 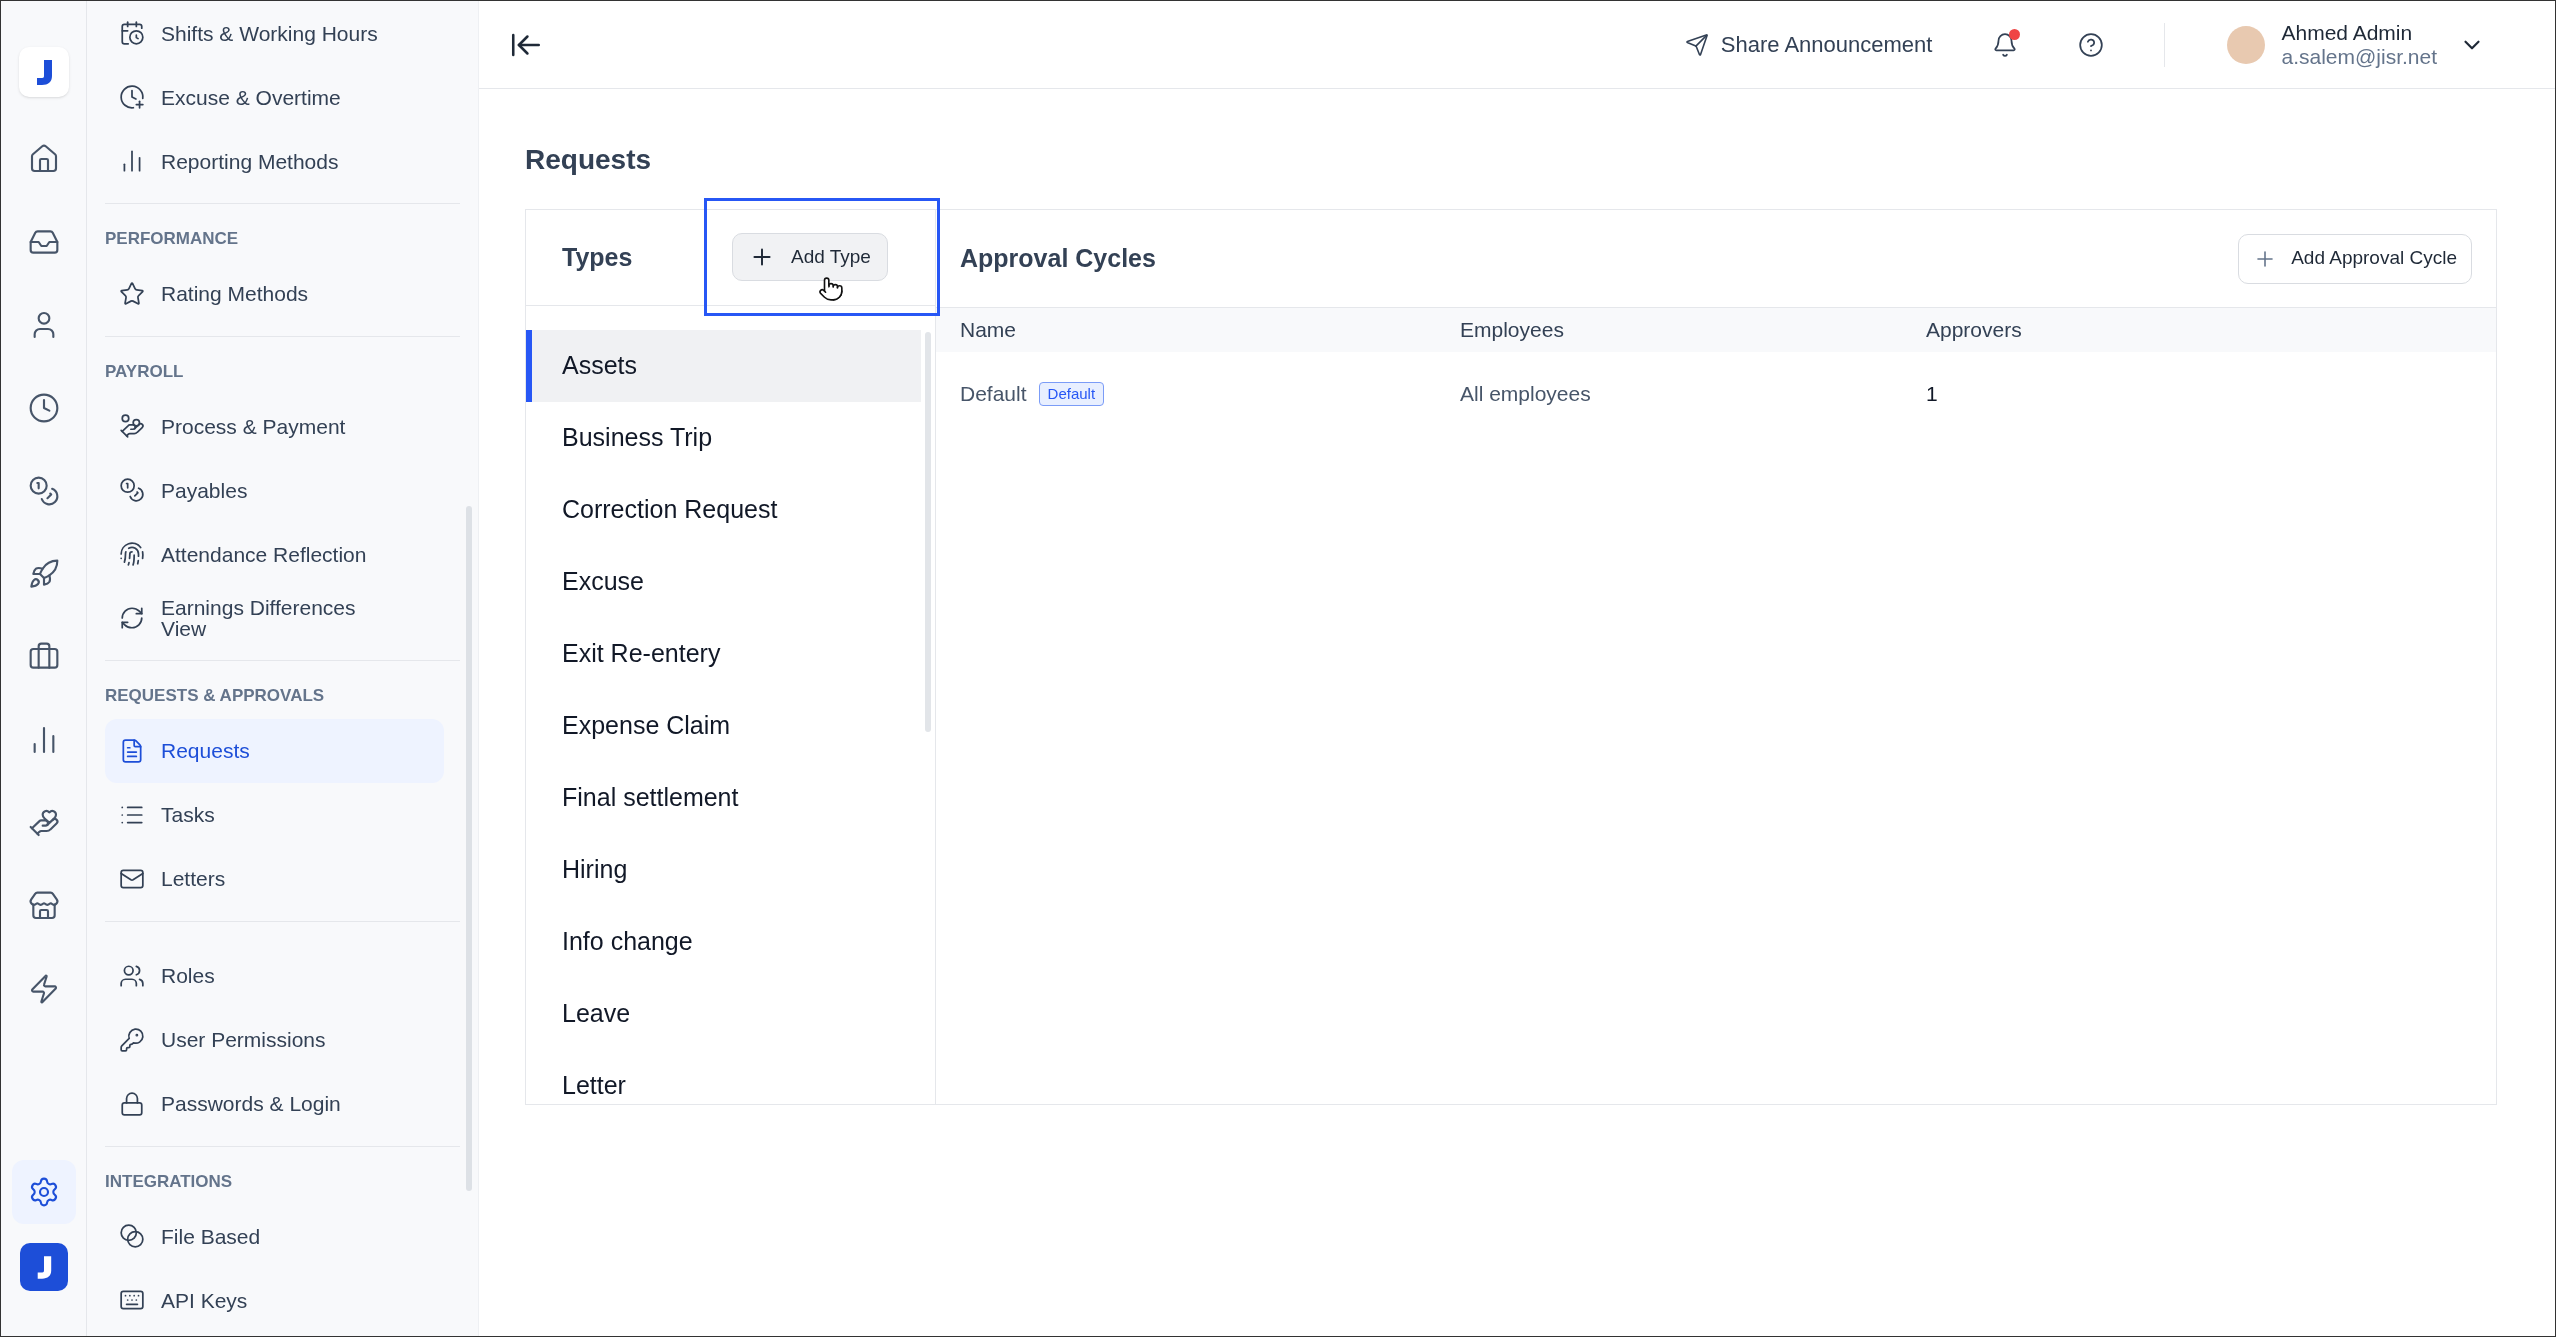 What do you see at coordinates (274, 490) in the screenshot?
I see `sidebar-item: Payables` at bounding box center [274, 490].